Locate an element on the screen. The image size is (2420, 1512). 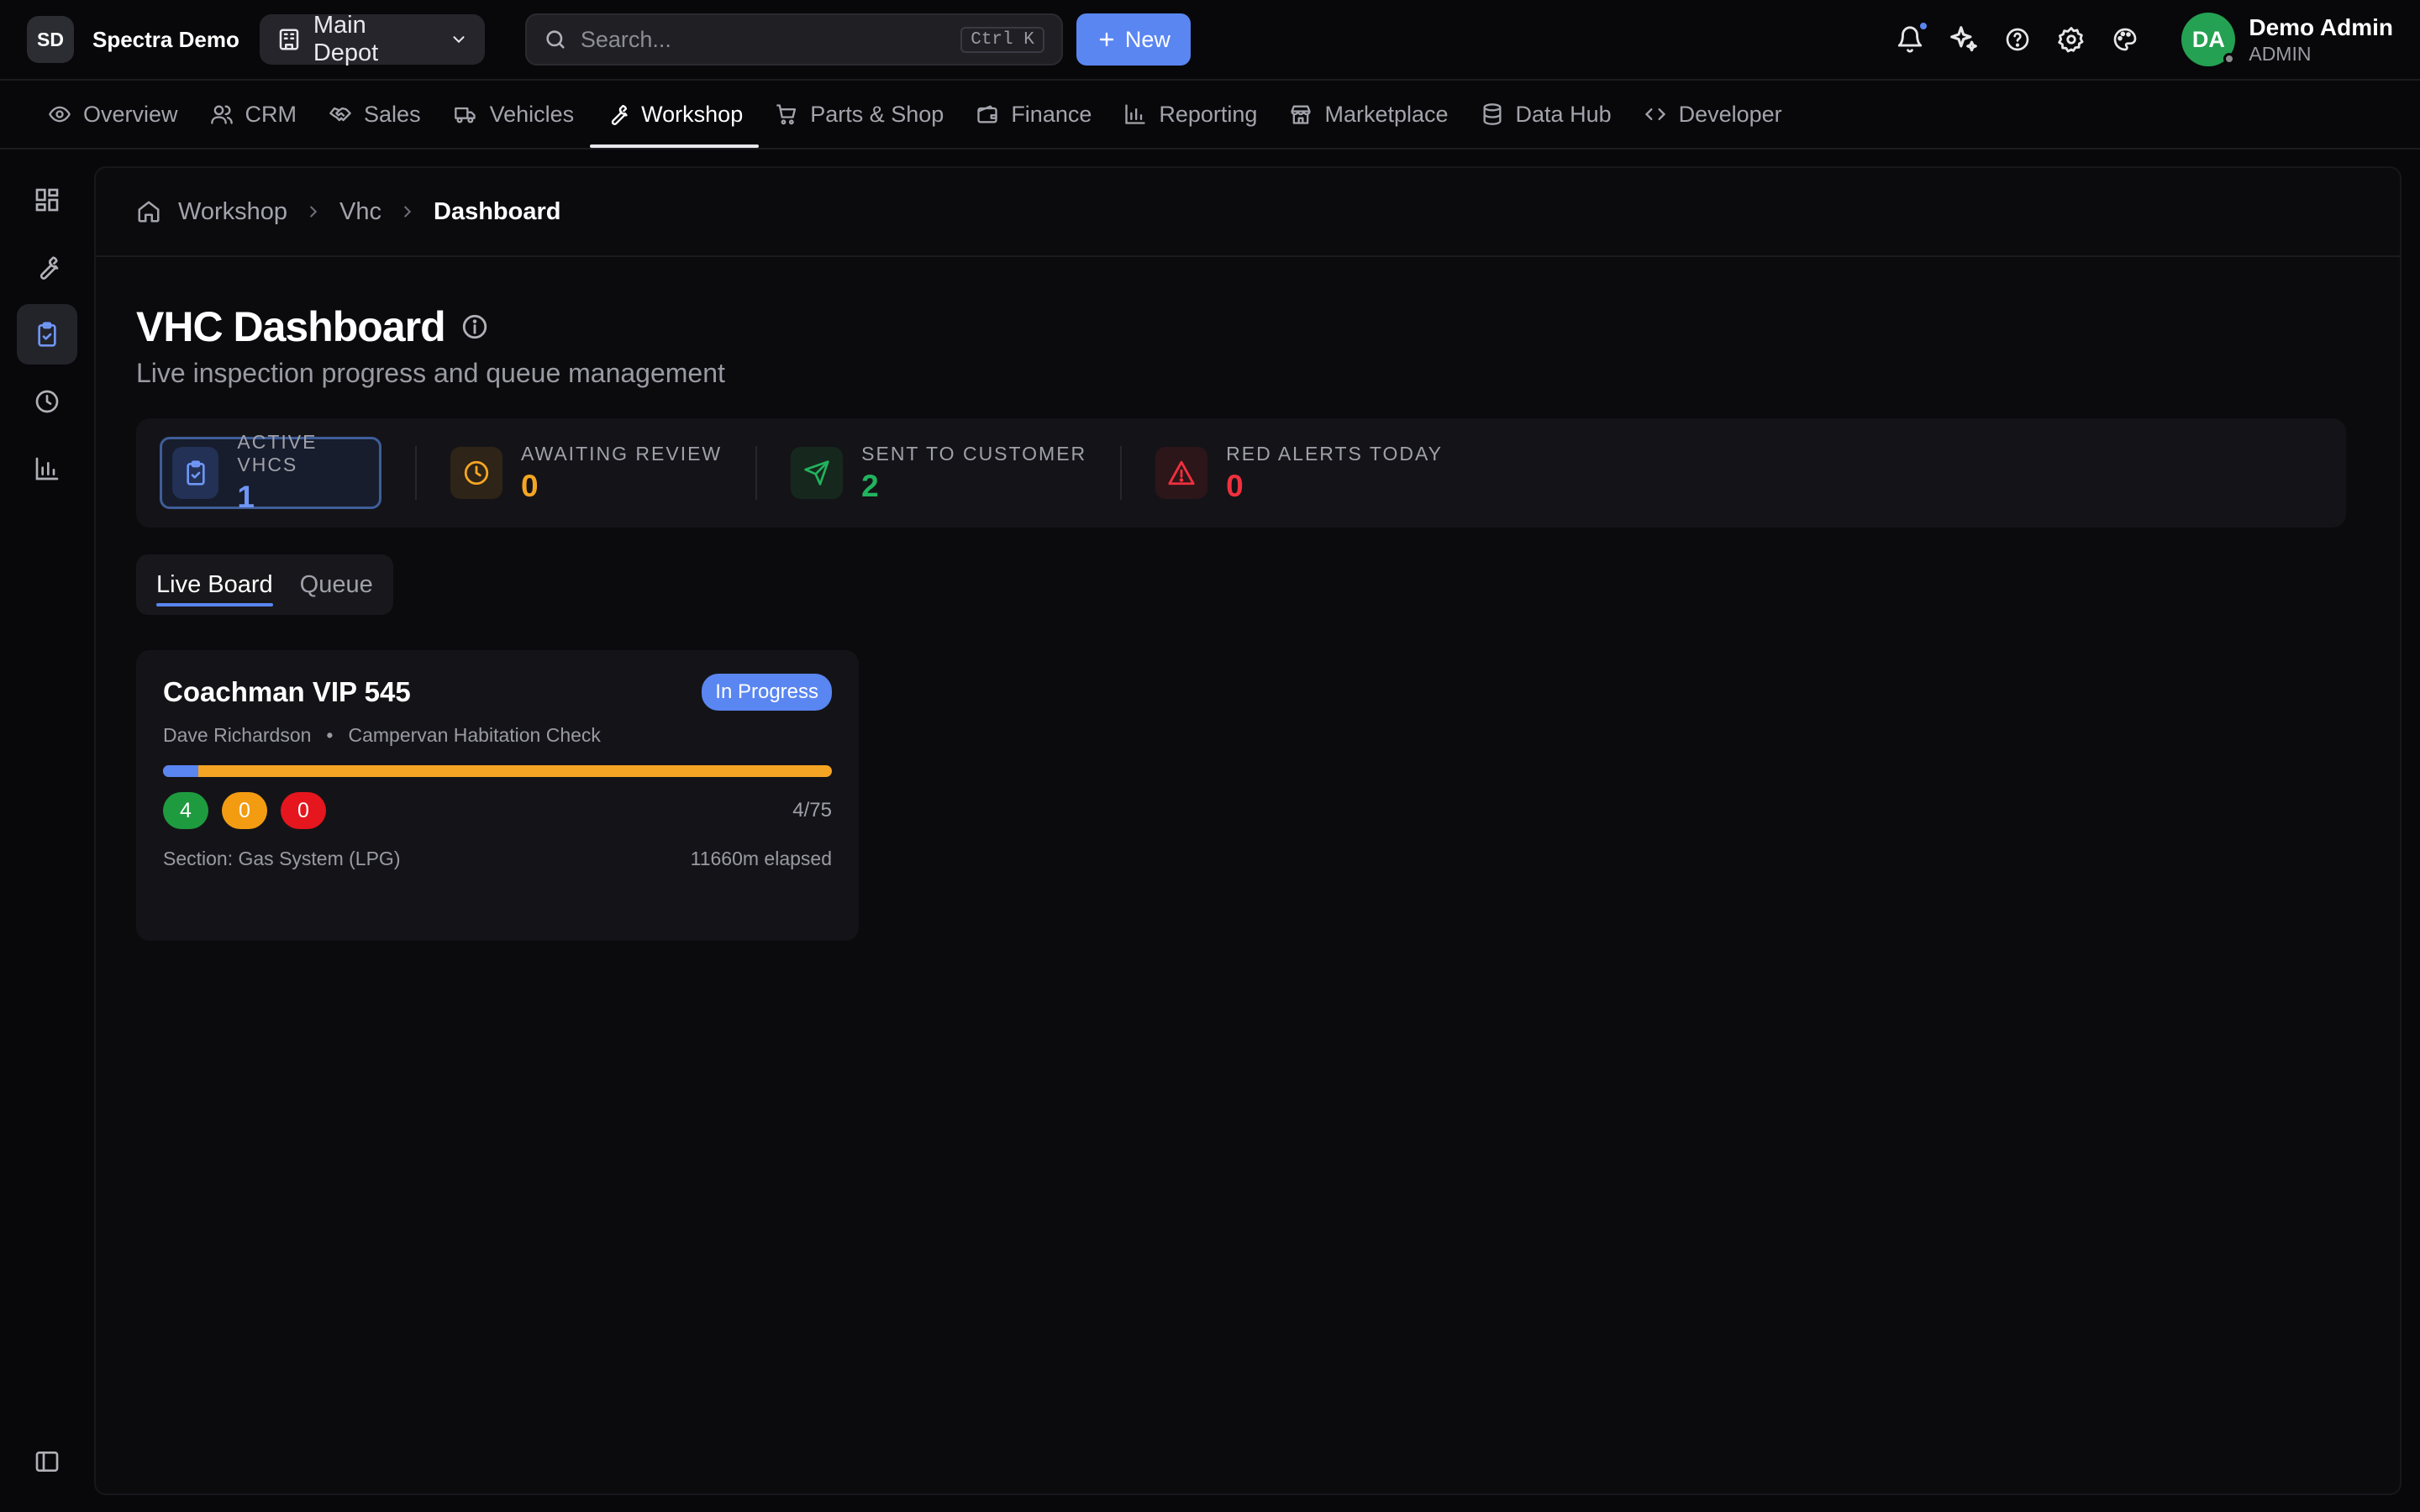
breadcrumb-workshop: Workshop is located at coordinates (233, 212).